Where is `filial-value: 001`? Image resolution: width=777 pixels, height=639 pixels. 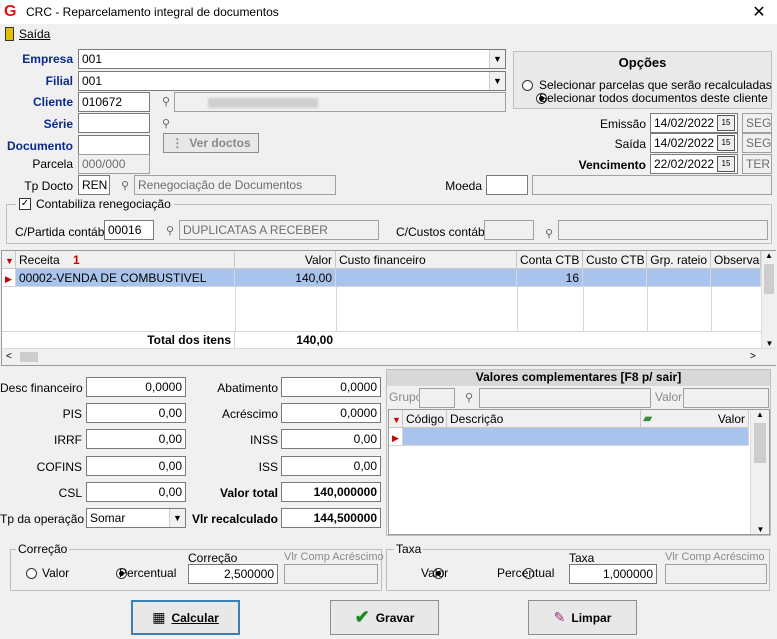
filial-value: 001 is located at coordinates (92, 81).